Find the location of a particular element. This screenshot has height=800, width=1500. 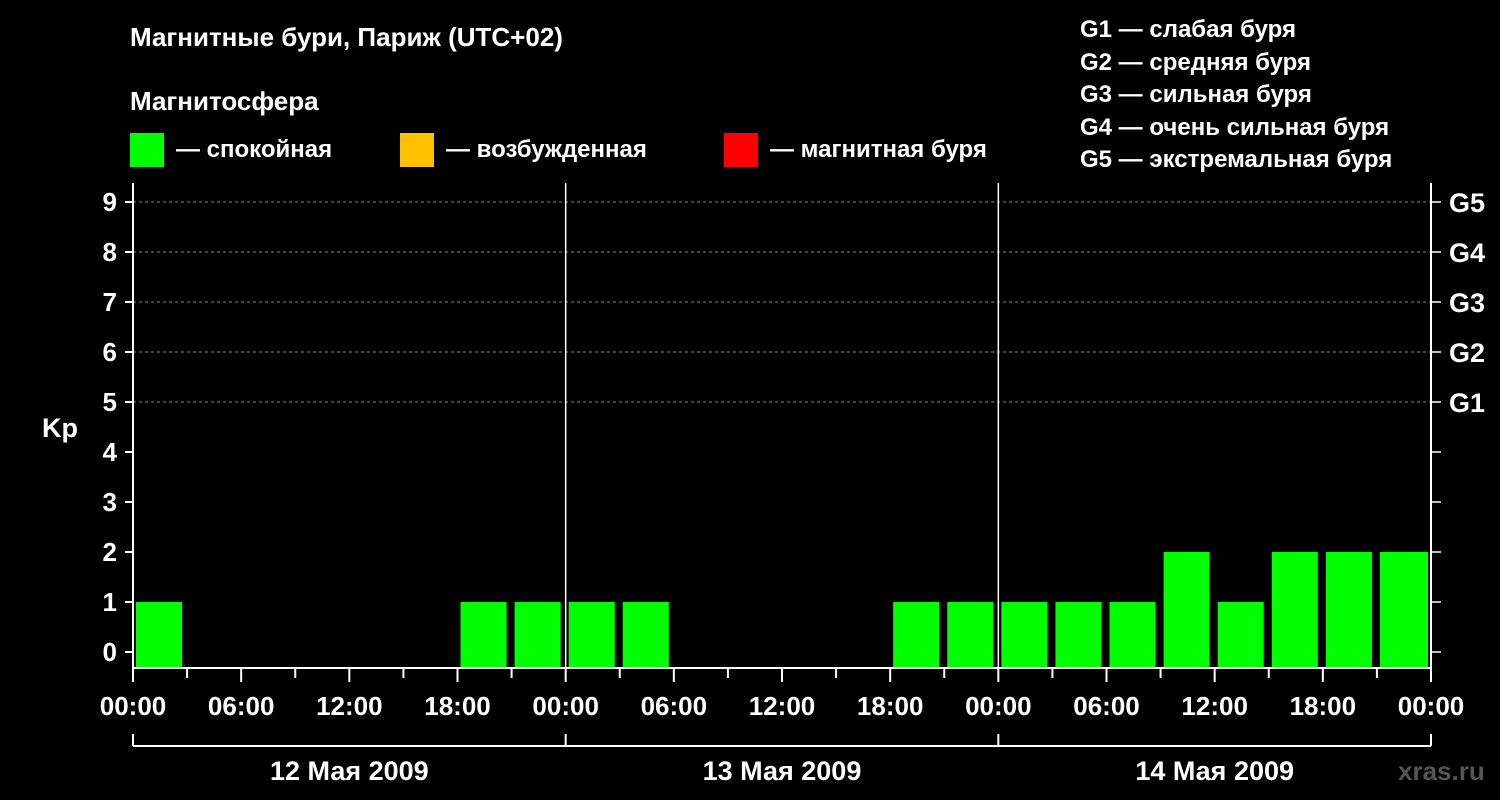

g-level-label: G4 is located at coordinates (1467, 253).